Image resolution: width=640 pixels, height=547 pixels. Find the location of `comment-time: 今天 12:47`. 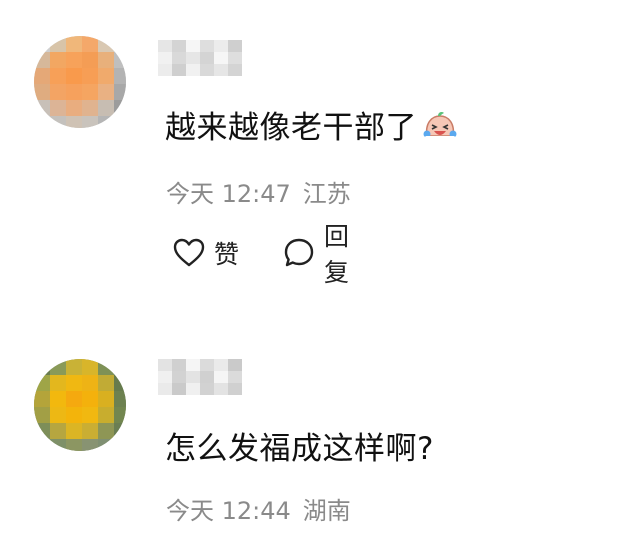

comment-time: 今天 12:47 is located at coordinates (228, 194).